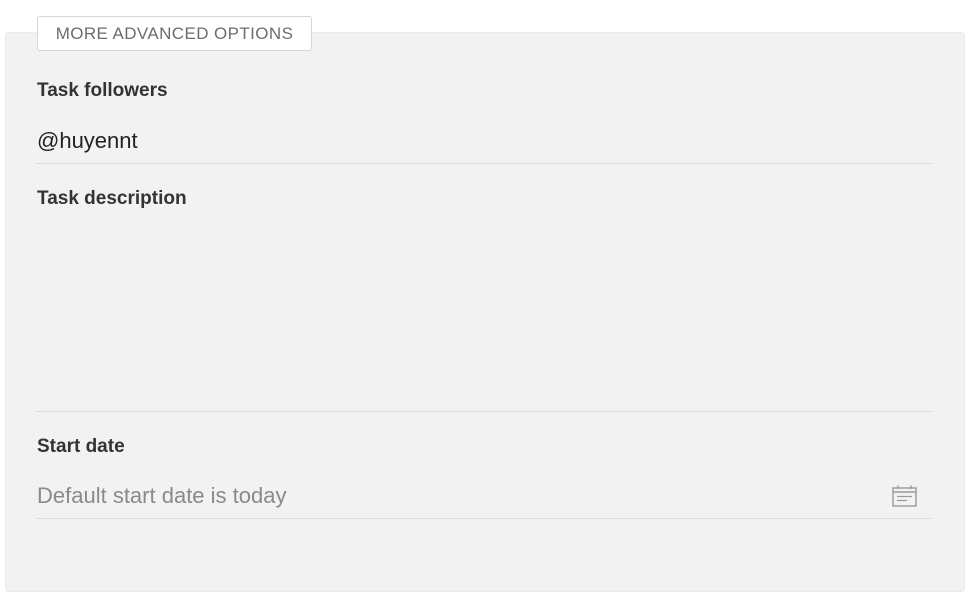 This screenshot has height=592, width=978. What do you see at coordinates (484, 496) in the screenshot?
I see `start-date-input` at bounding box center [484, 496].